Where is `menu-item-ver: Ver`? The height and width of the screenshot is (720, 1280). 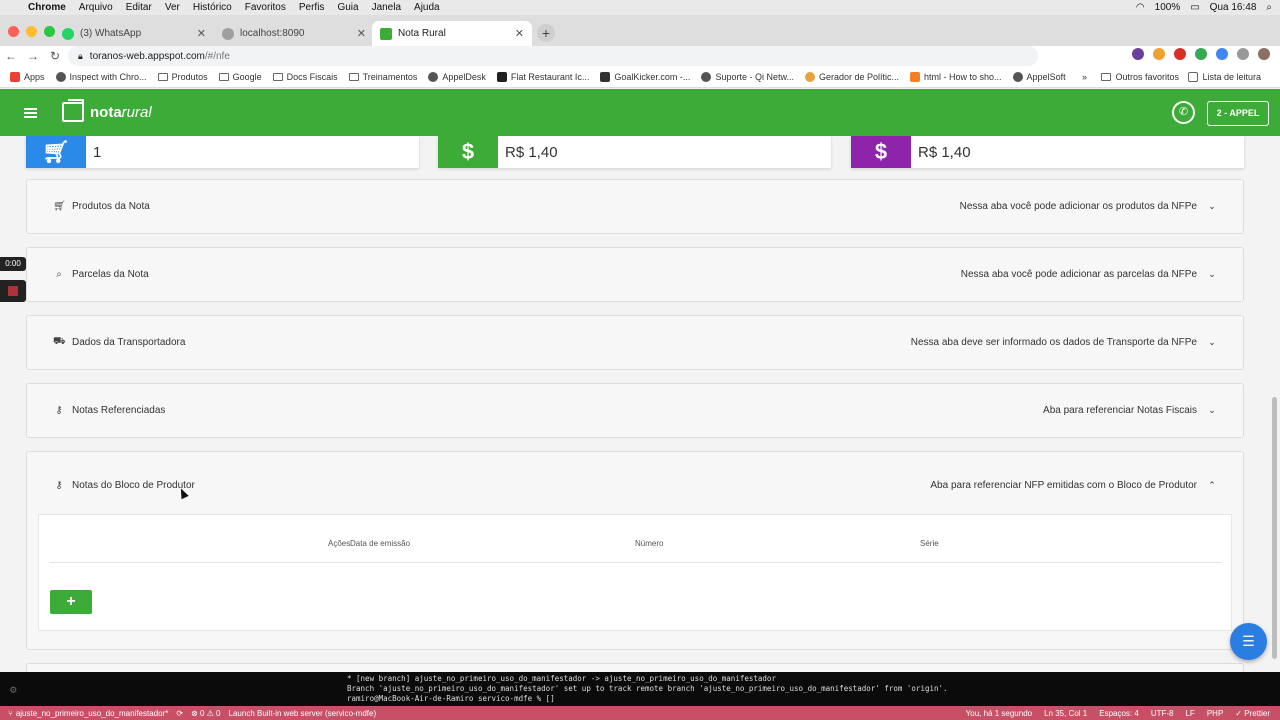 menu-item-ver: Ver is located at coordinates (172, 7).